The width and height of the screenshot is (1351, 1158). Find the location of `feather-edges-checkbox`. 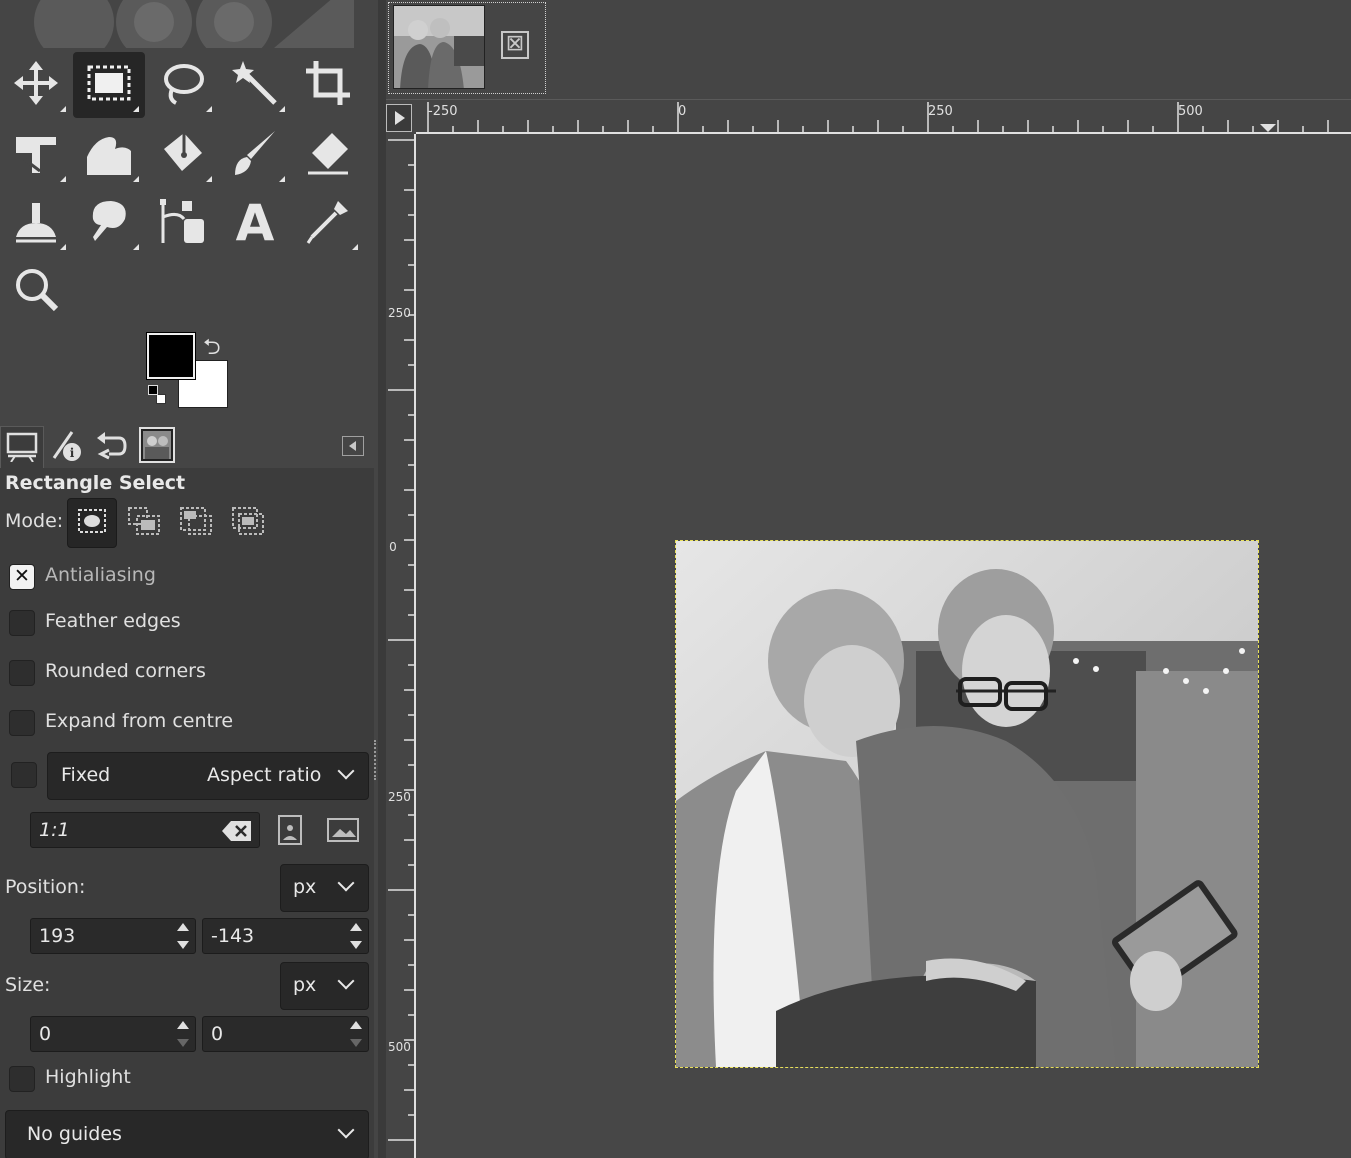

feather-edges-checkbox is located at coordinates (22, 623).